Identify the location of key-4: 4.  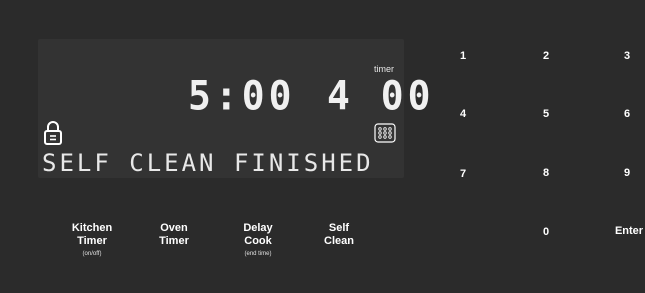
(463, 114).